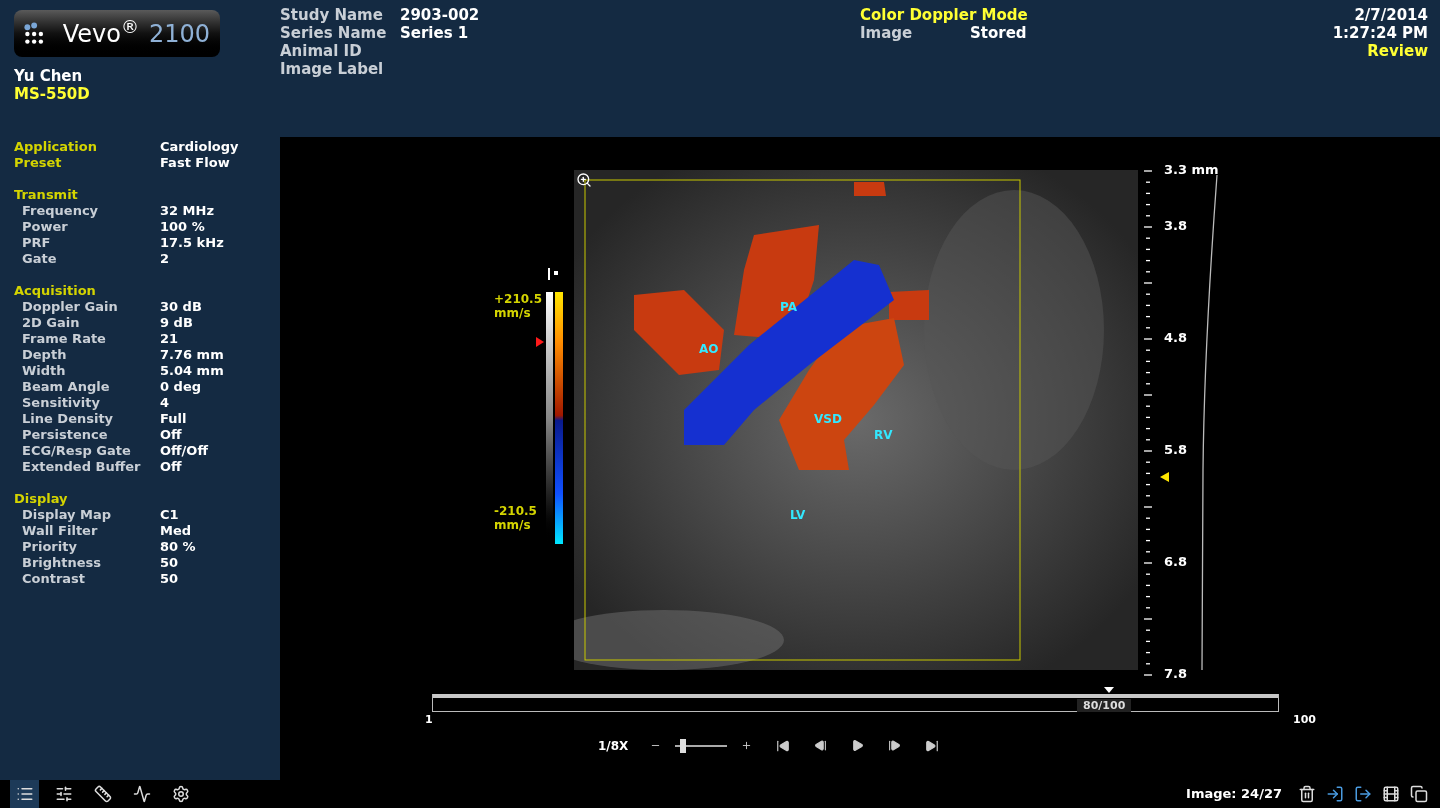 This screenshot has width=1440, height=808. What do you see at coordinates (64, 339) in the screenshot?
I see `parameter-label: Frame Rate` at bounding box center [64, 339].